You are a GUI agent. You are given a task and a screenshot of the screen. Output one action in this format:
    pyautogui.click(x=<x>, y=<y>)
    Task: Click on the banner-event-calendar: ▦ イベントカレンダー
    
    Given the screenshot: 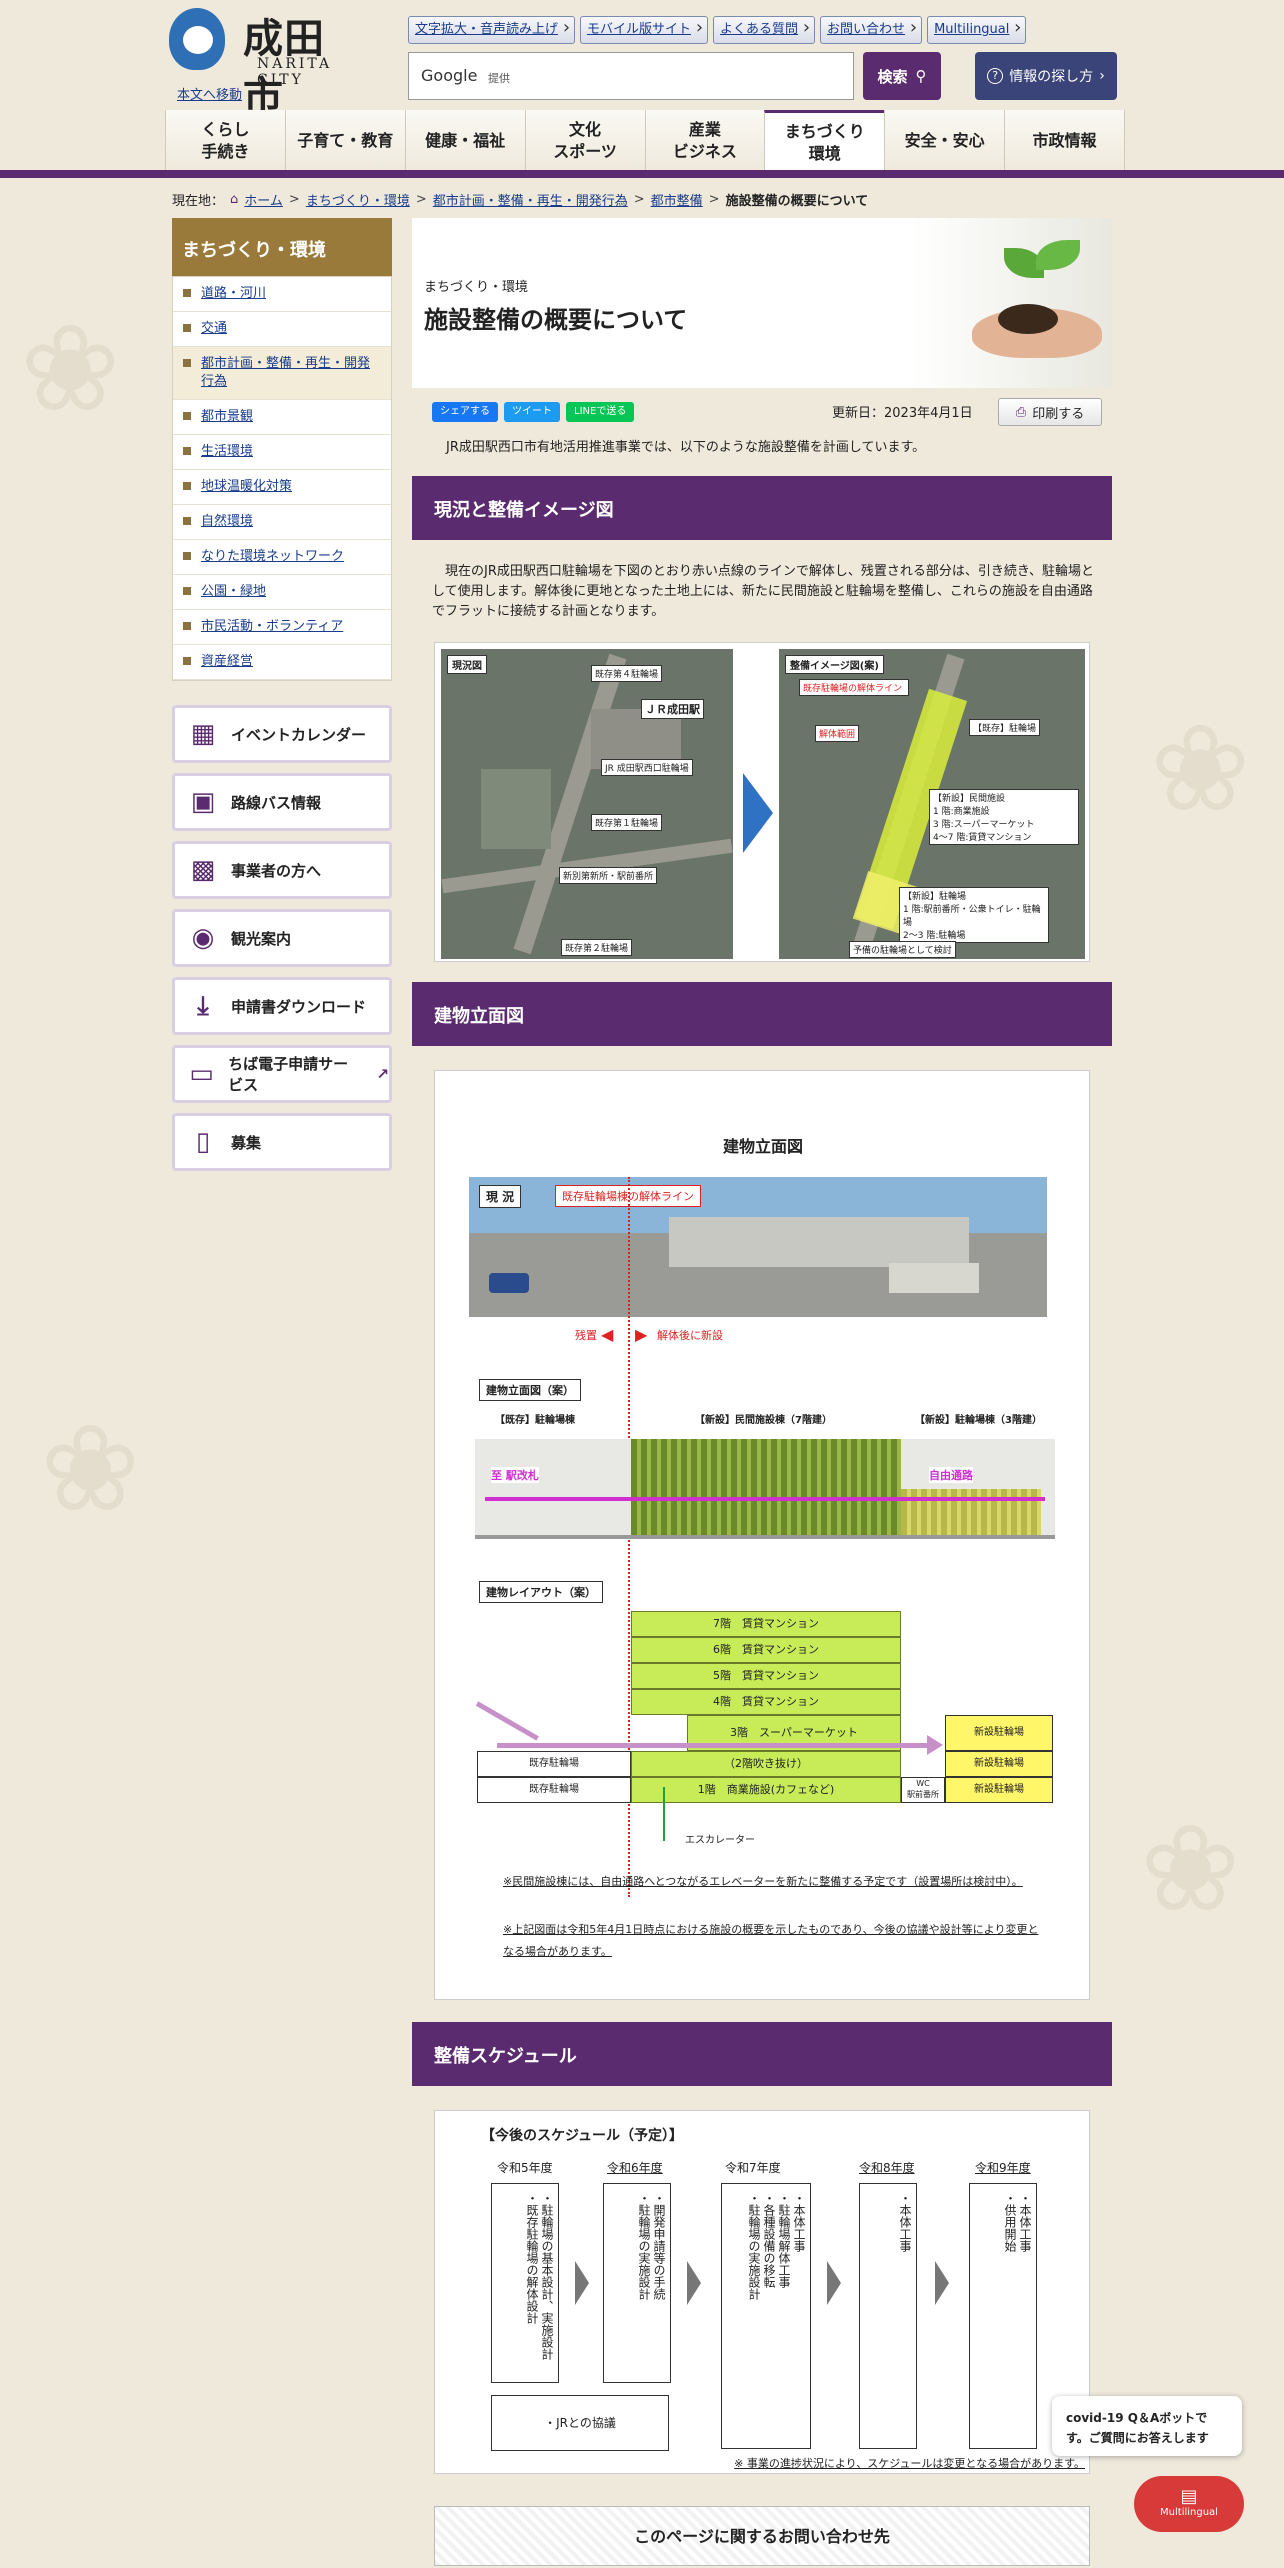 What is the action you would take?
    pyautogui.click(x=282, y=734)
    